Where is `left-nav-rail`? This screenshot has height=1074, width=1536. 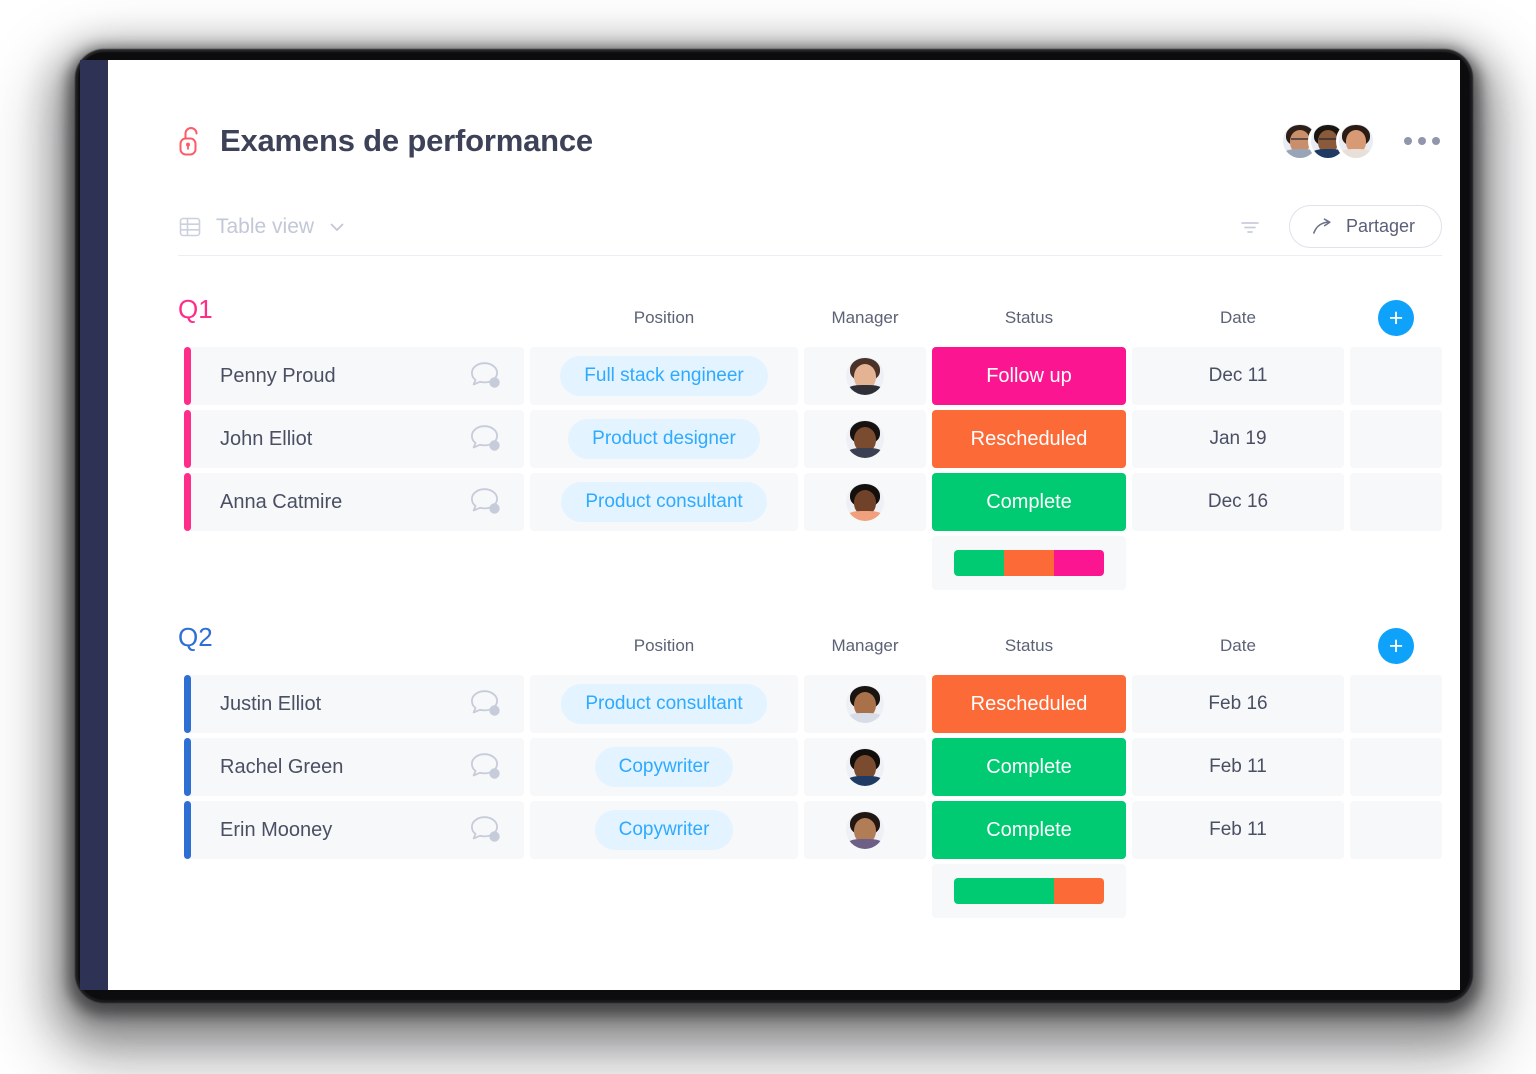
left-nav-rail is located at coordinates (94, 525).